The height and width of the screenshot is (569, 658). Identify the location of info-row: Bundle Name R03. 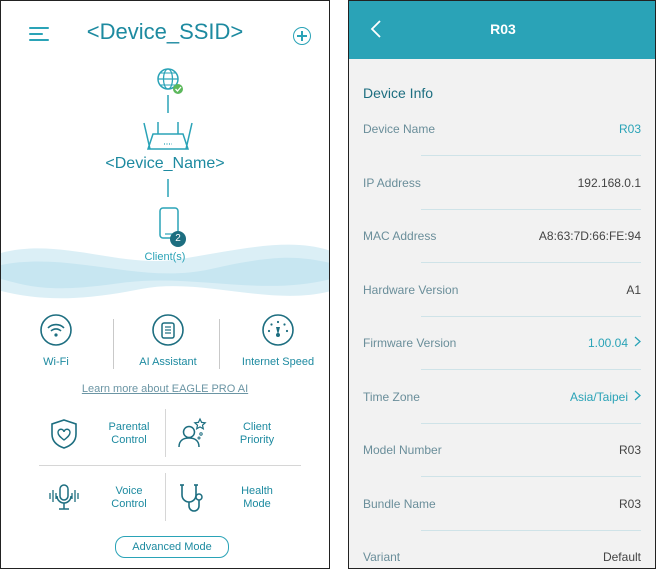
(502, 504).